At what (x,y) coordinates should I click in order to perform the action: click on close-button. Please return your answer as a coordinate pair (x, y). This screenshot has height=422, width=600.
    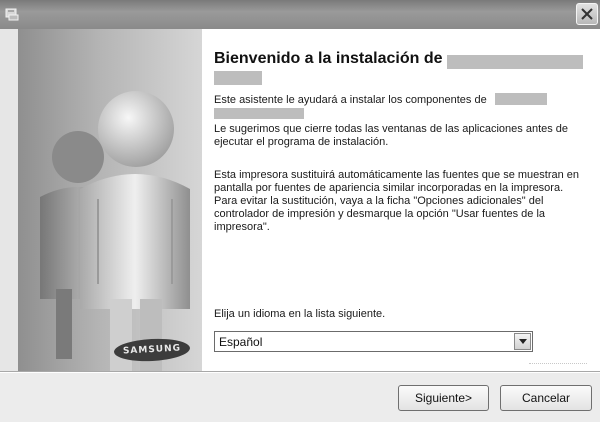
    Looking at the image, I should click on (587, 14).